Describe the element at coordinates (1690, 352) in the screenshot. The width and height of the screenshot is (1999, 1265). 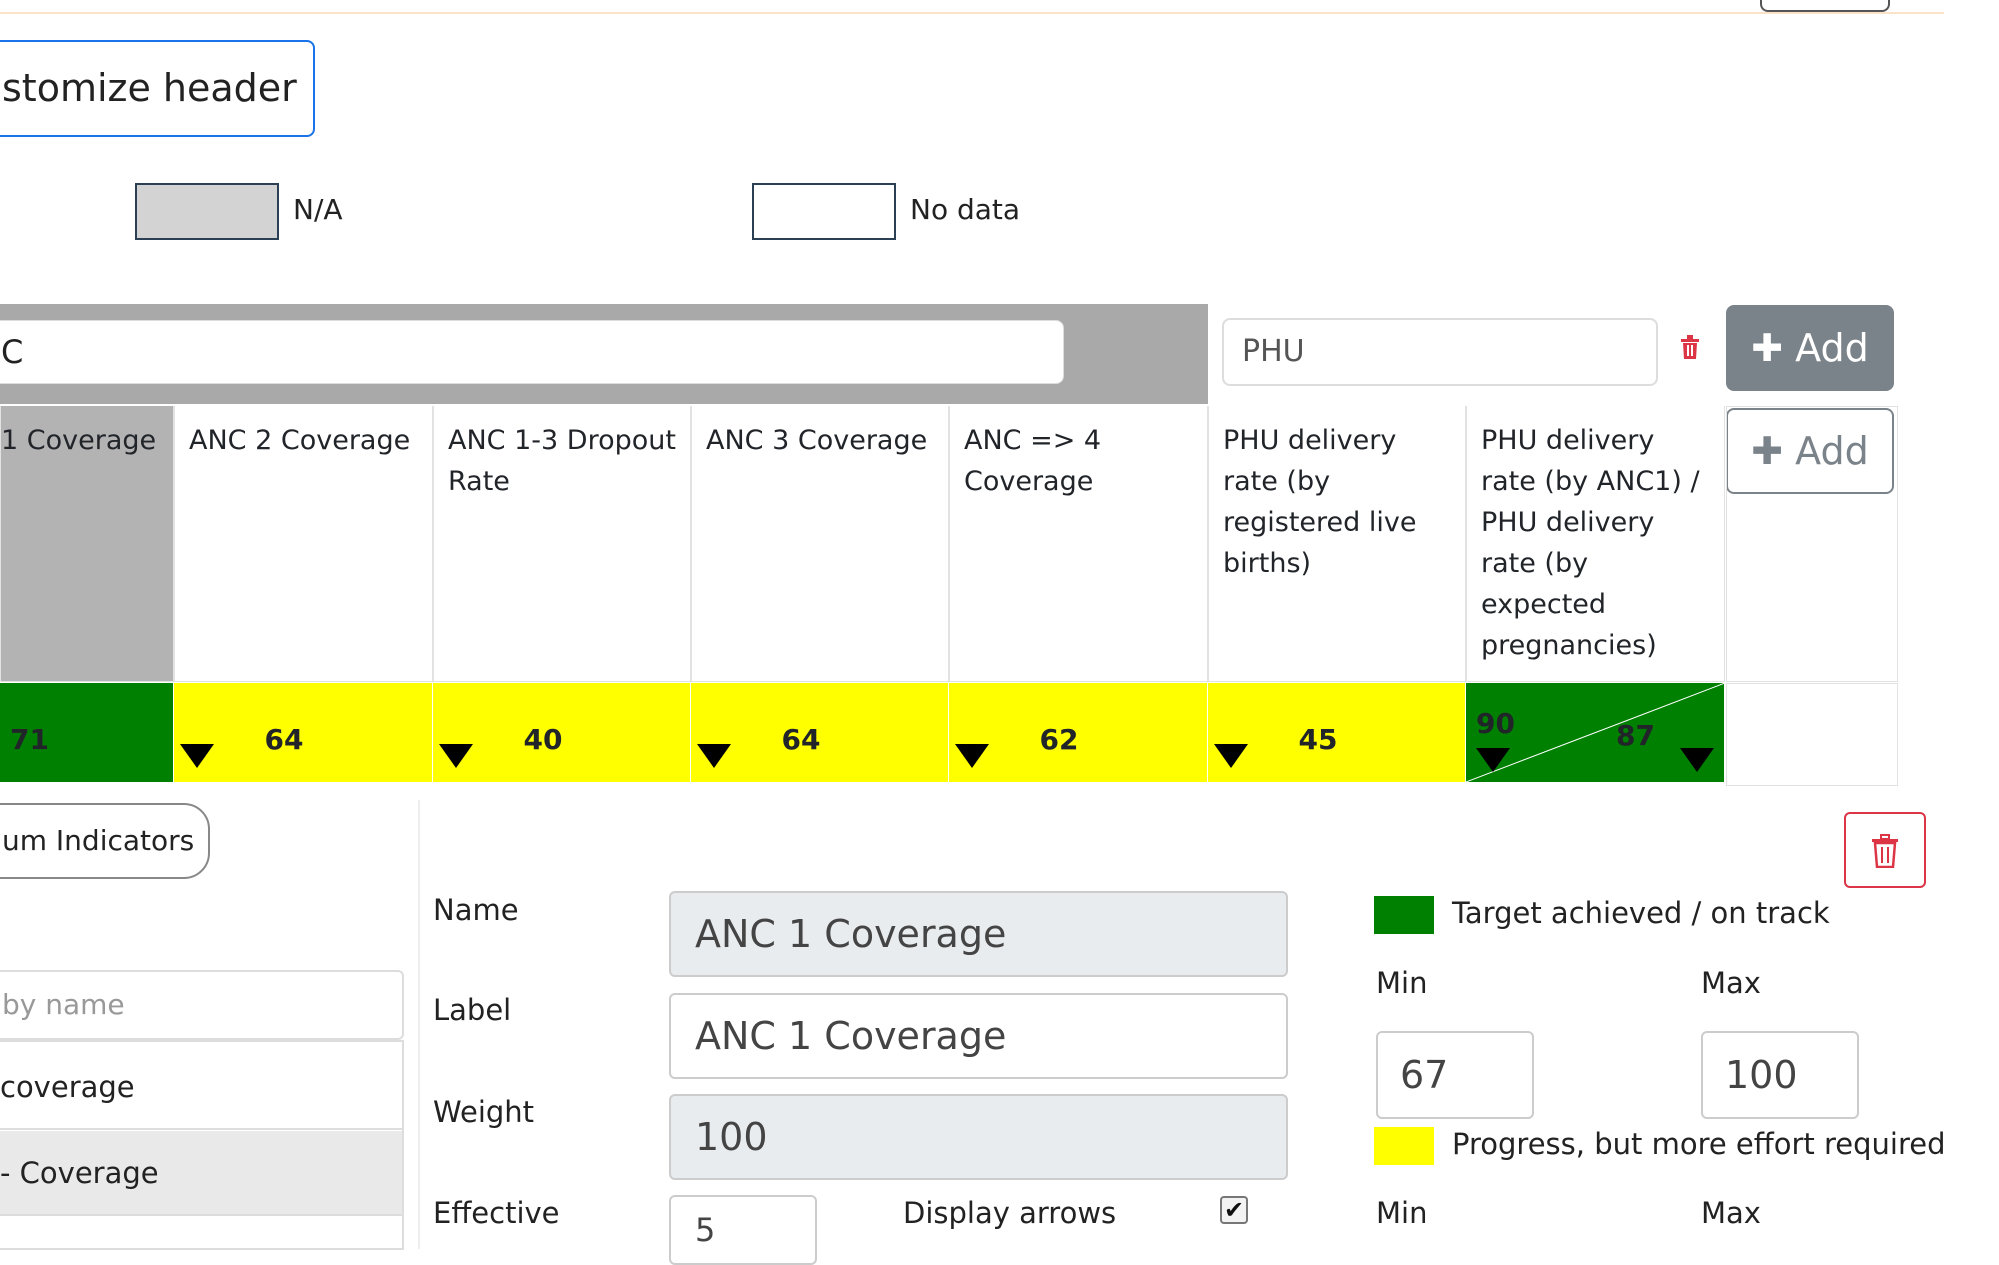
I see `delete-group-icon` at that location.